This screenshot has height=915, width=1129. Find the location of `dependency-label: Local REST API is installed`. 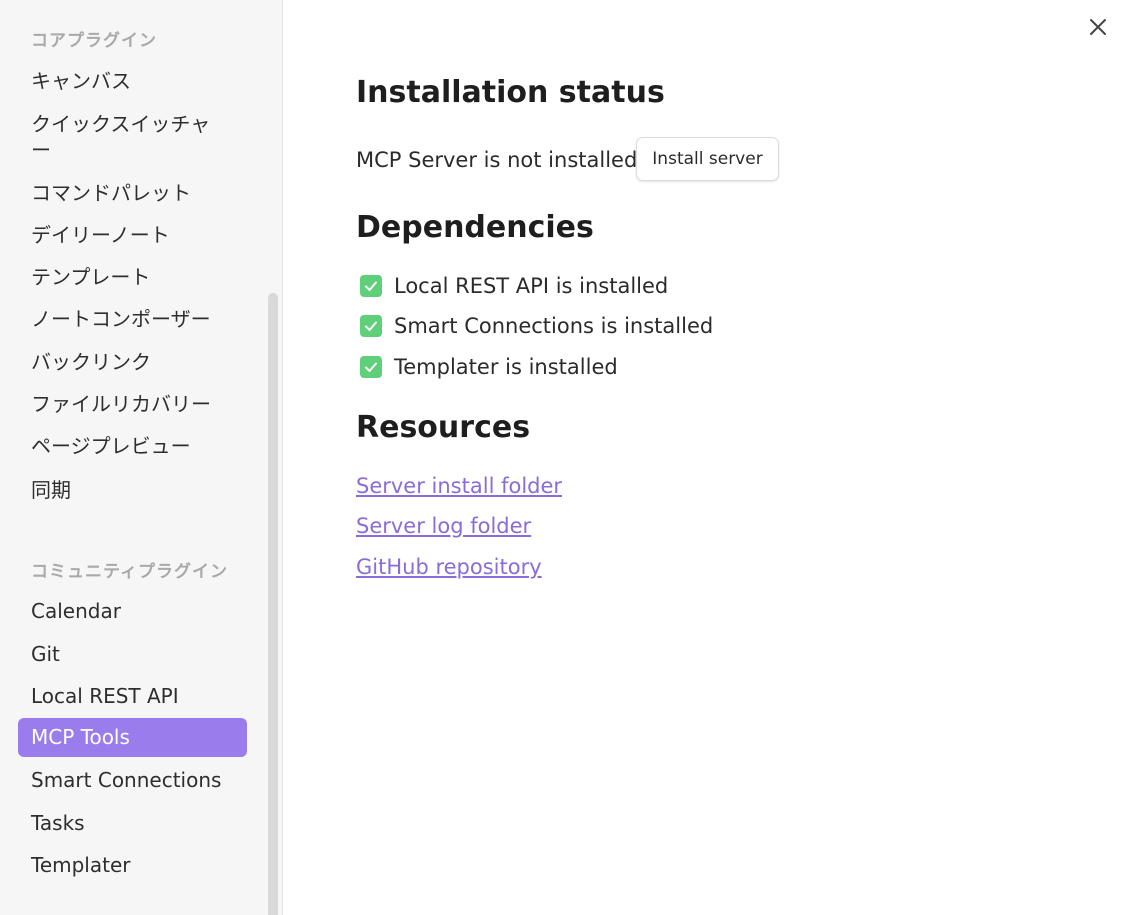

dependency-label: Local REST API is installed is located at coordinates (531, 286).